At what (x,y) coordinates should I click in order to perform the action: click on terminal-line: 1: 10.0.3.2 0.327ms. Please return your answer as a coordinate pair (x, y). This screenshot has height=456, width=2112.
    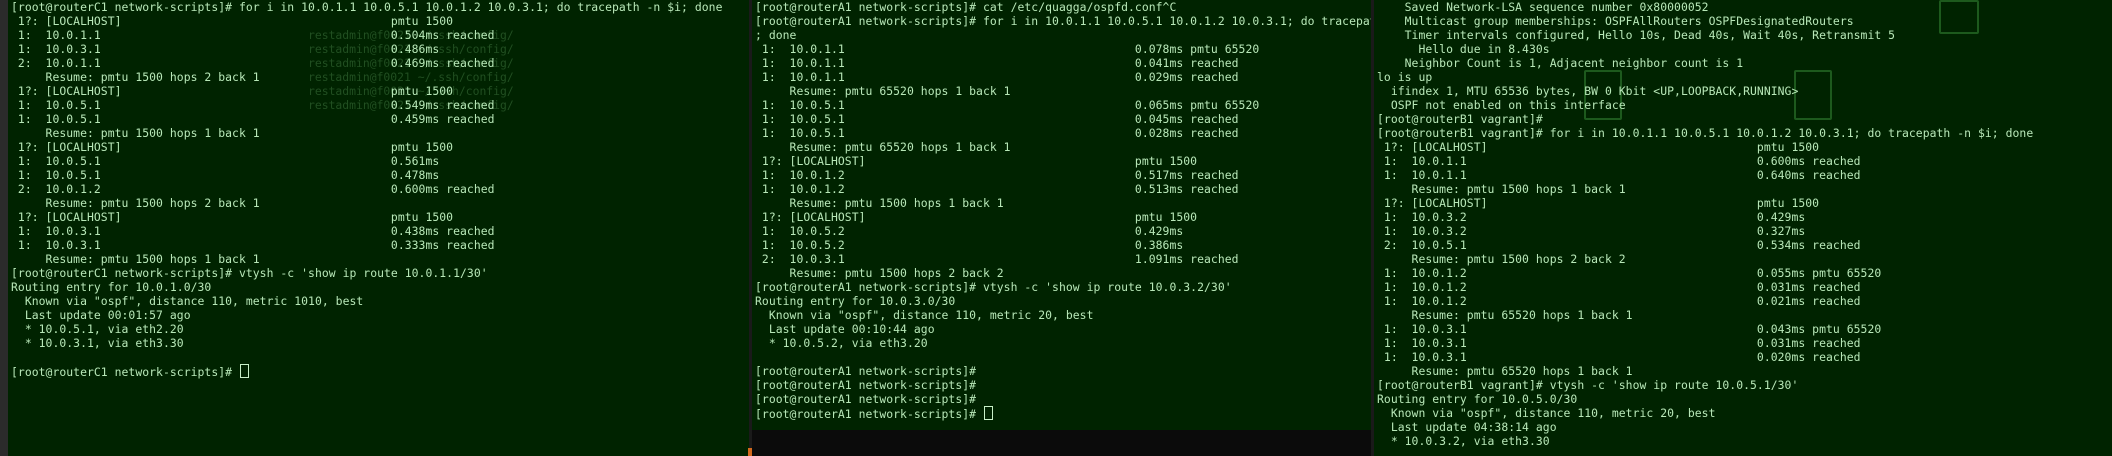
    Looking at the image, I should click on (1591, 231).